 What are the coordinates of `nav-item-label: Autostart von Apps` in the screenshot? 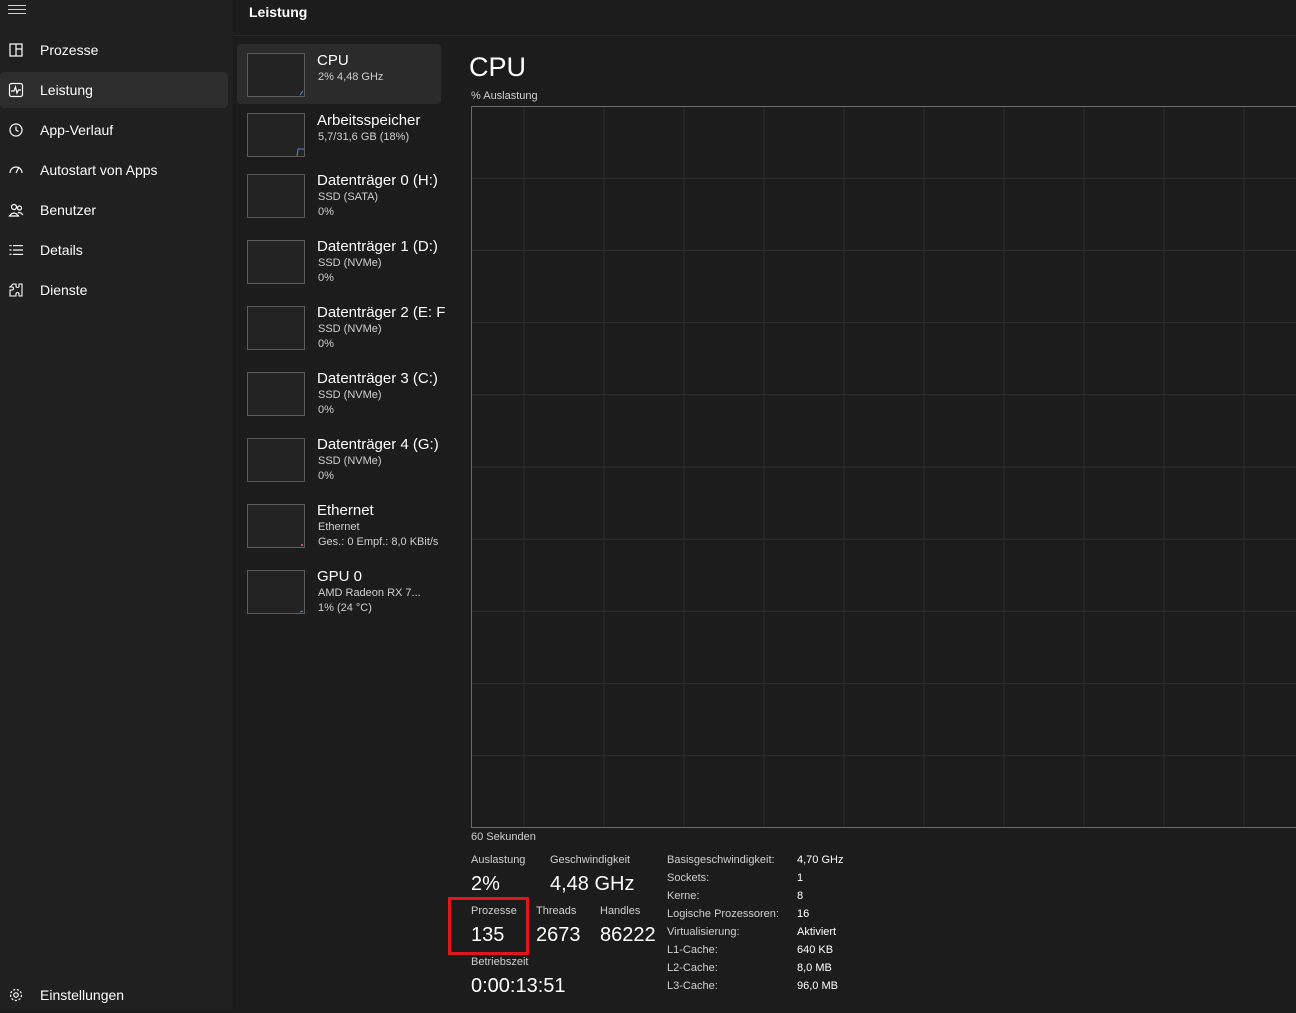 It's located at (99, 170).